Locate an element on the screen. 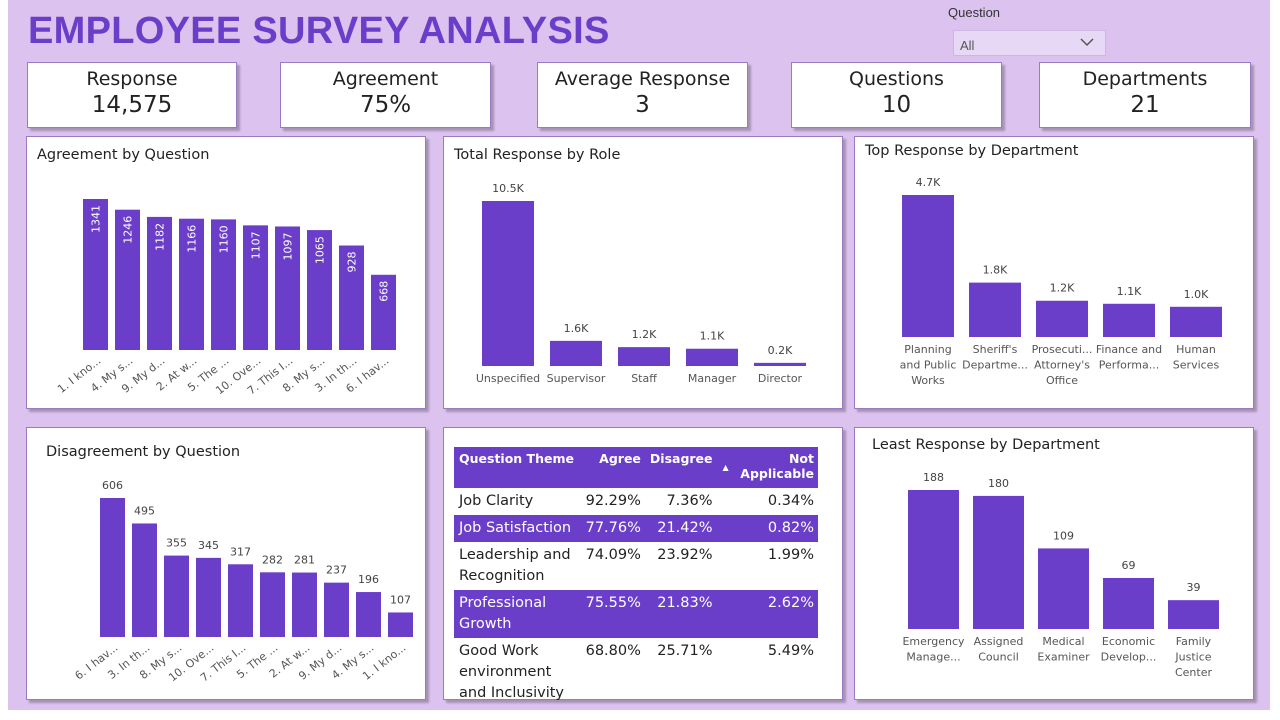  kpi-card-questions: Questions 10 is located at coordinates (896, 95).